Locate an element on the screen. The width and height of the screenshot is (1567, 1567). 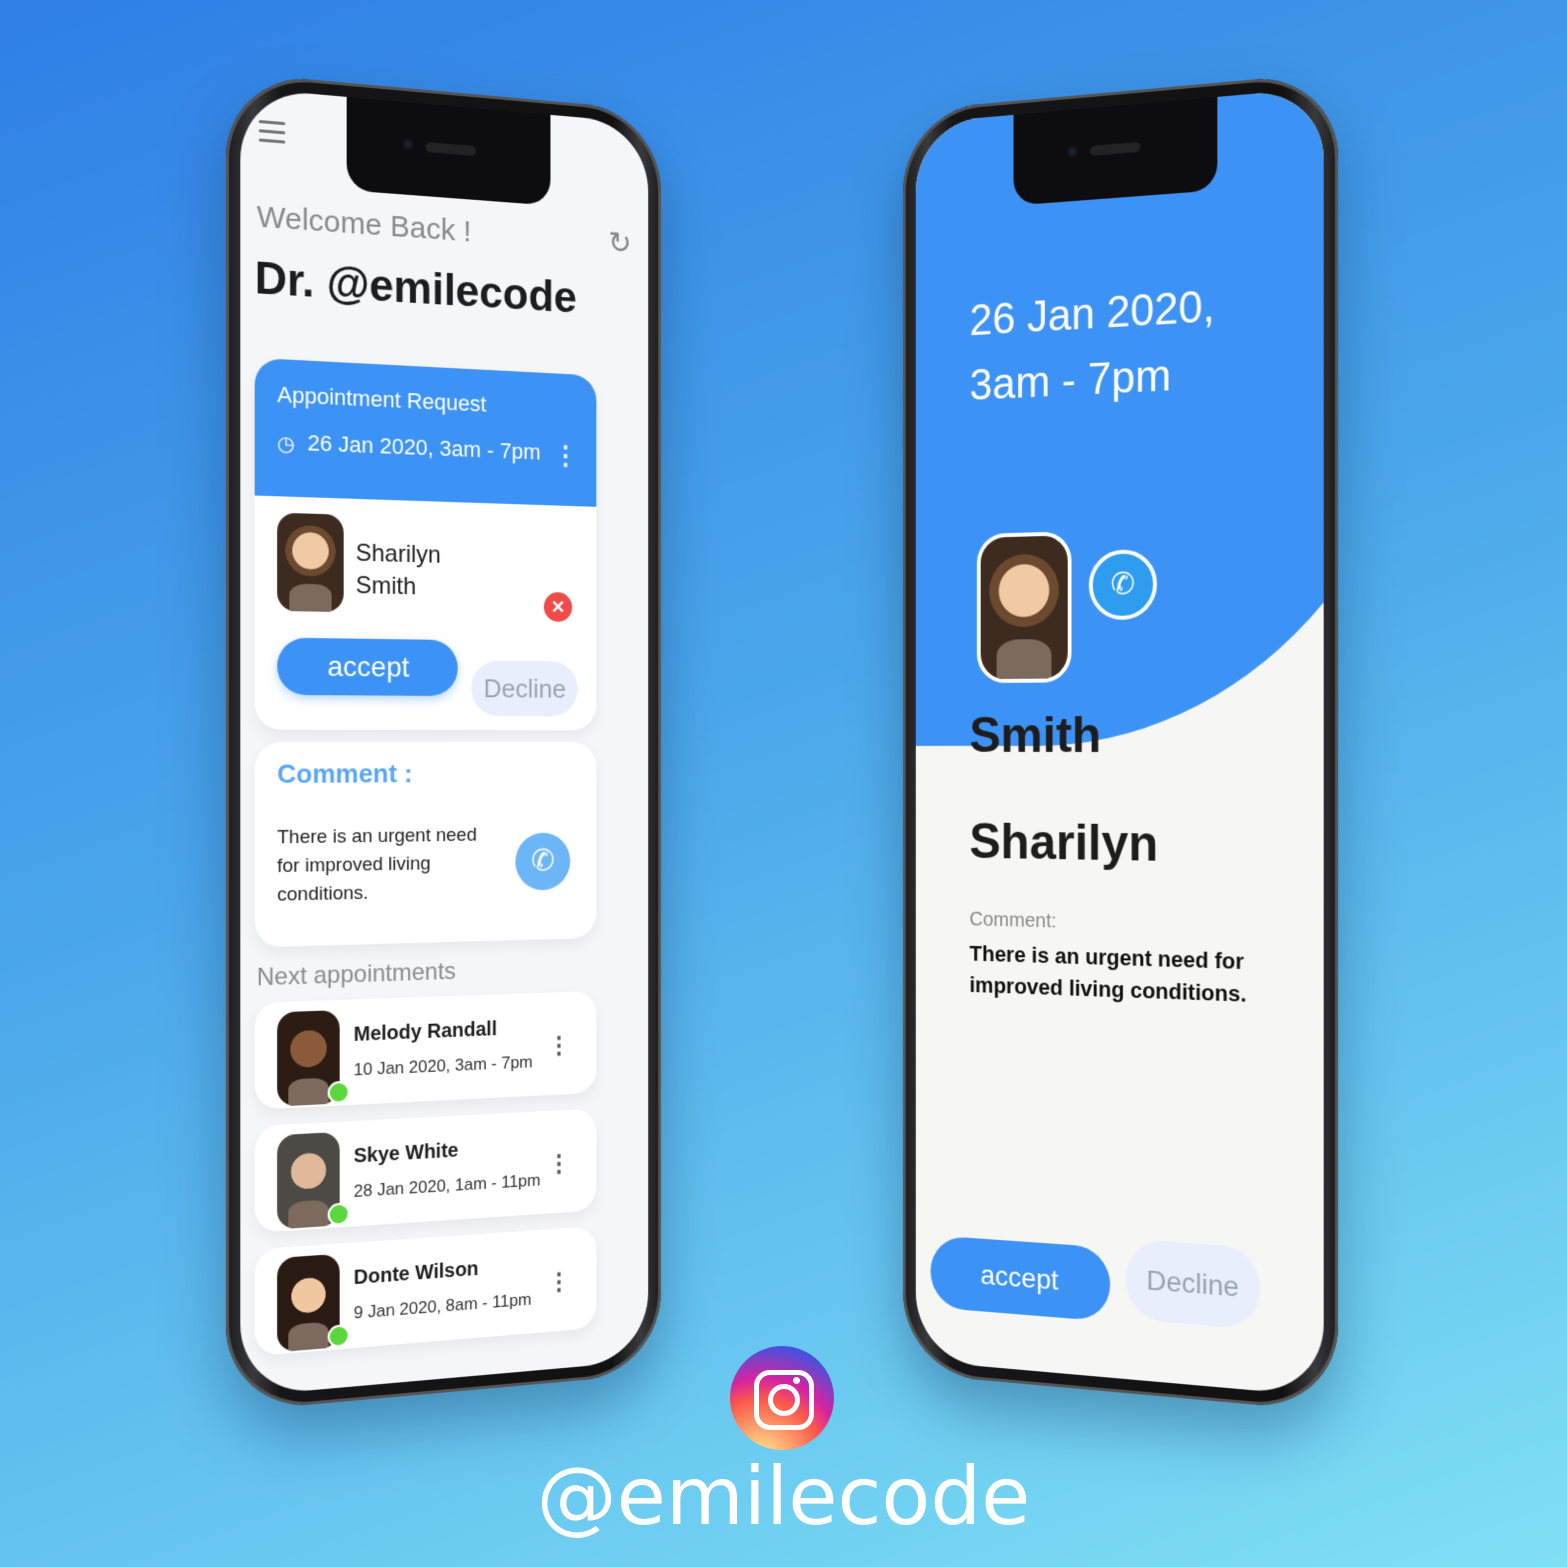
welcome-text: Welcome Back ! is located at coordinates (364, 224).